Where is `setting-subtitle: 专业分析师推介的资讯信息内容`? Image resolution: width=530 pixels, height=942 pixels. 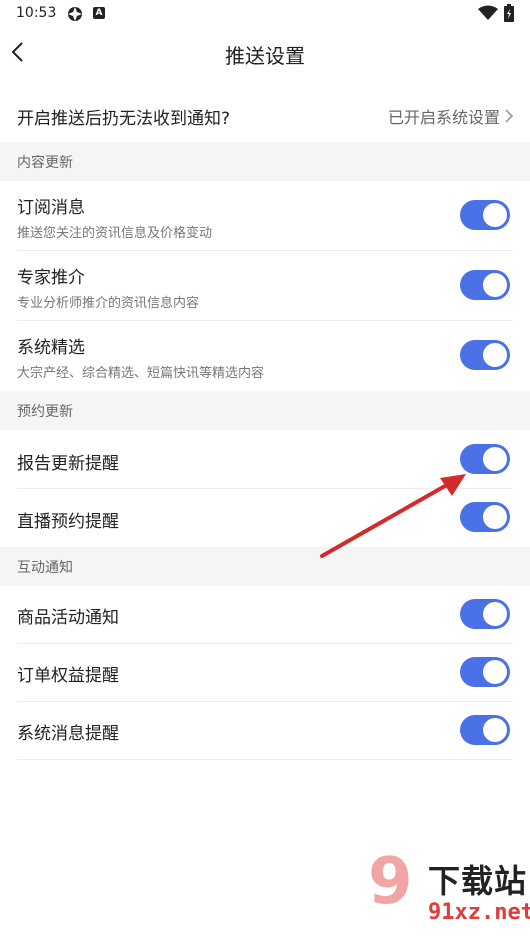 setting-subtitle: 专业分析师推介的资讯信息内容 is located at coordinates (108, 303).